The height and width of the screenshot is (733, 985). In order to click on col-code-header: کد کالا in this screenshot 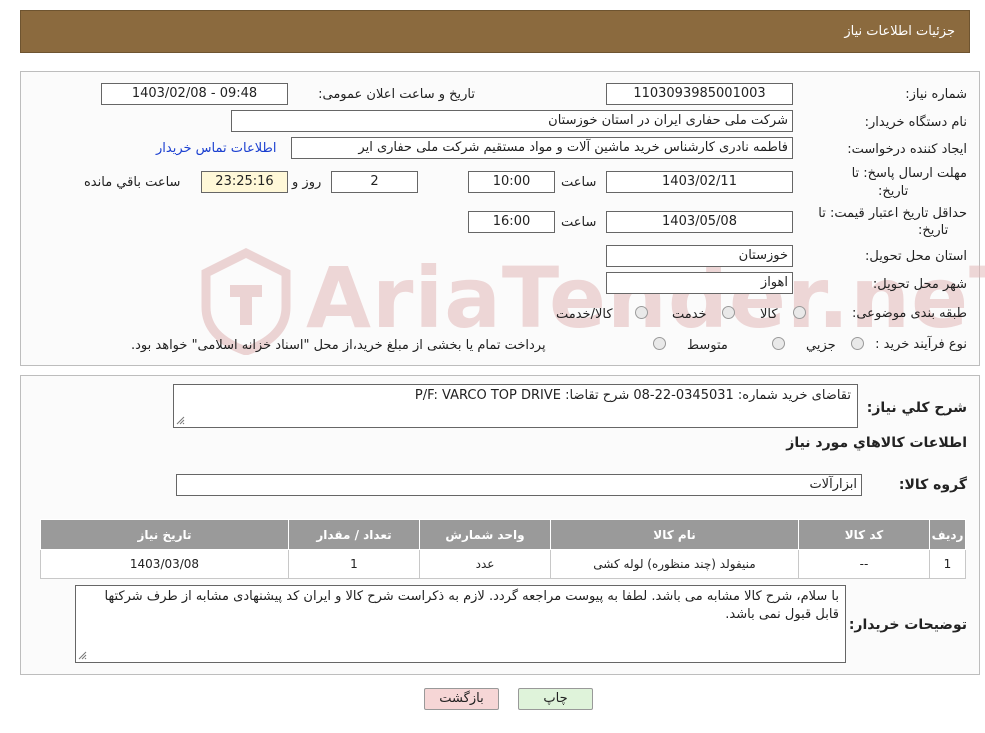, I will do `click(864, 534)`.